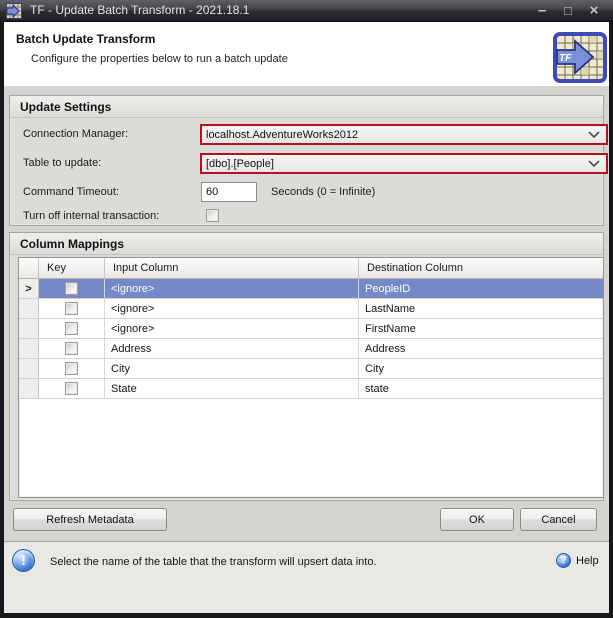  Describe the element at coordinates (481, 308) in the screenshot. I see `destination-column-cell: LastName` at that location.